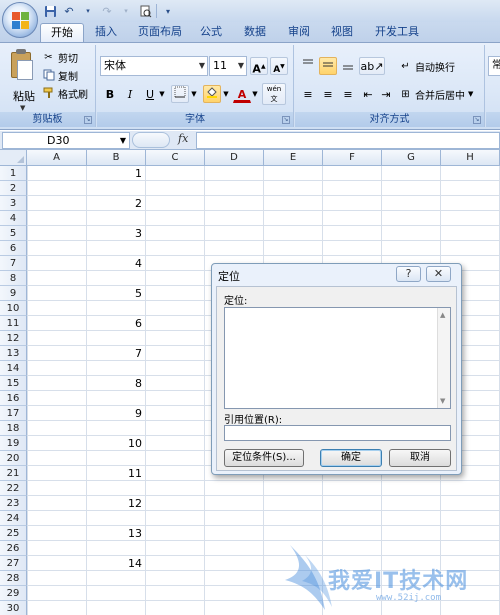 Image resolution: width=500 pixels, height=615 pixels. What do you see at coordinates (116, 233) in the screenshot?
I see `cell-b5: 3` at bounding box center [116, 233].